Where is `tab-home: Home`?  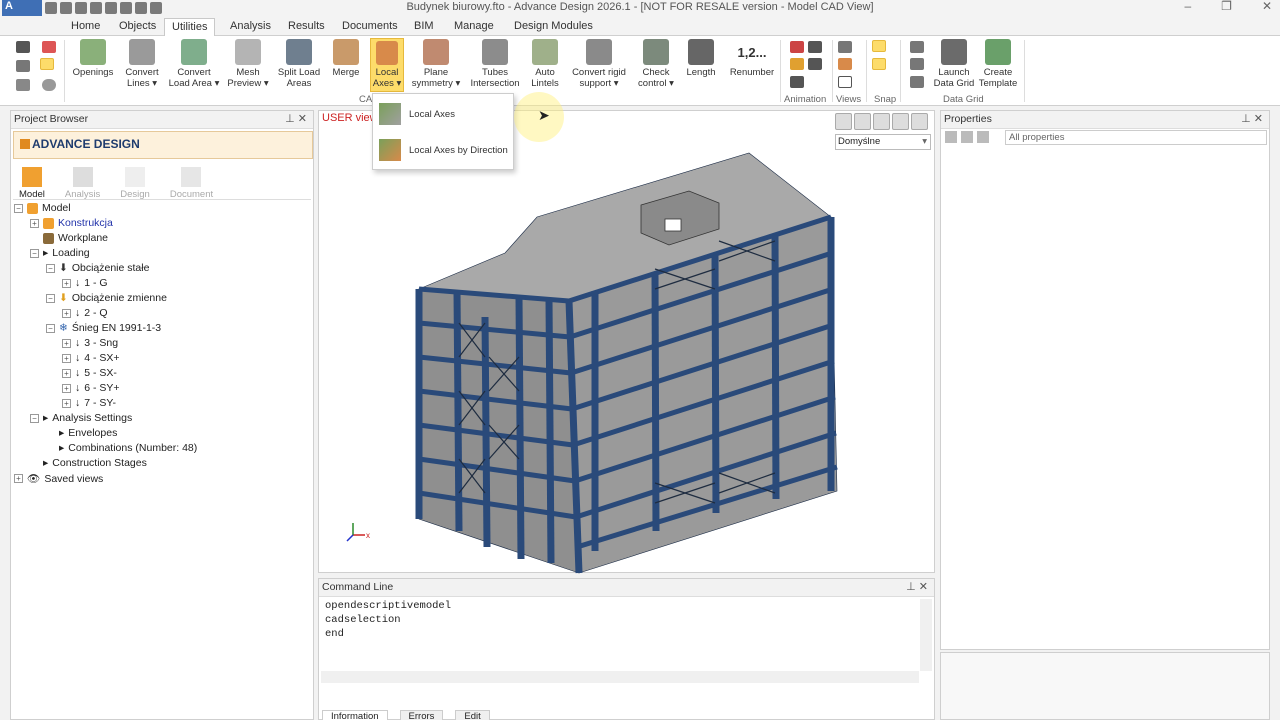
tab-home: Home is located at coordinates (85, 27).